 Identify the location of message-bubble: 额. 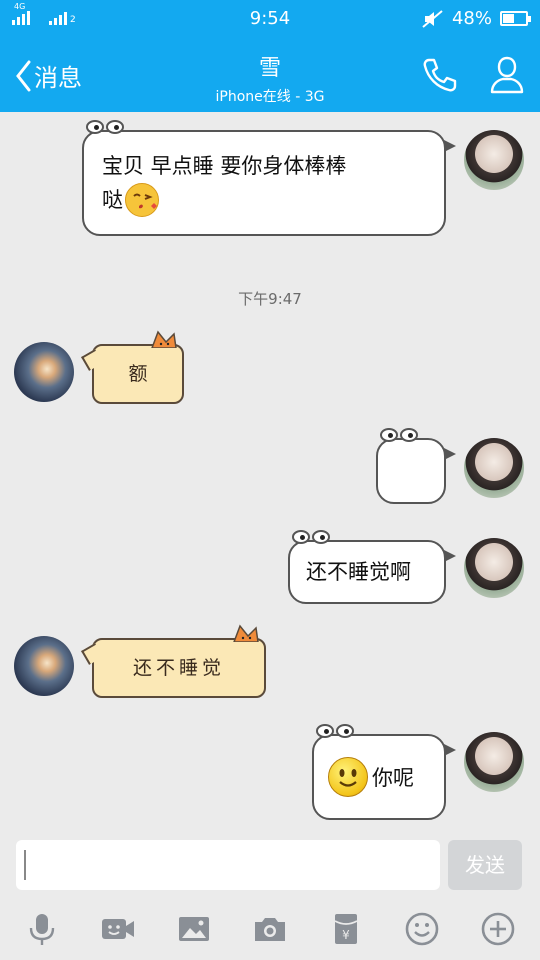
(138, 367).